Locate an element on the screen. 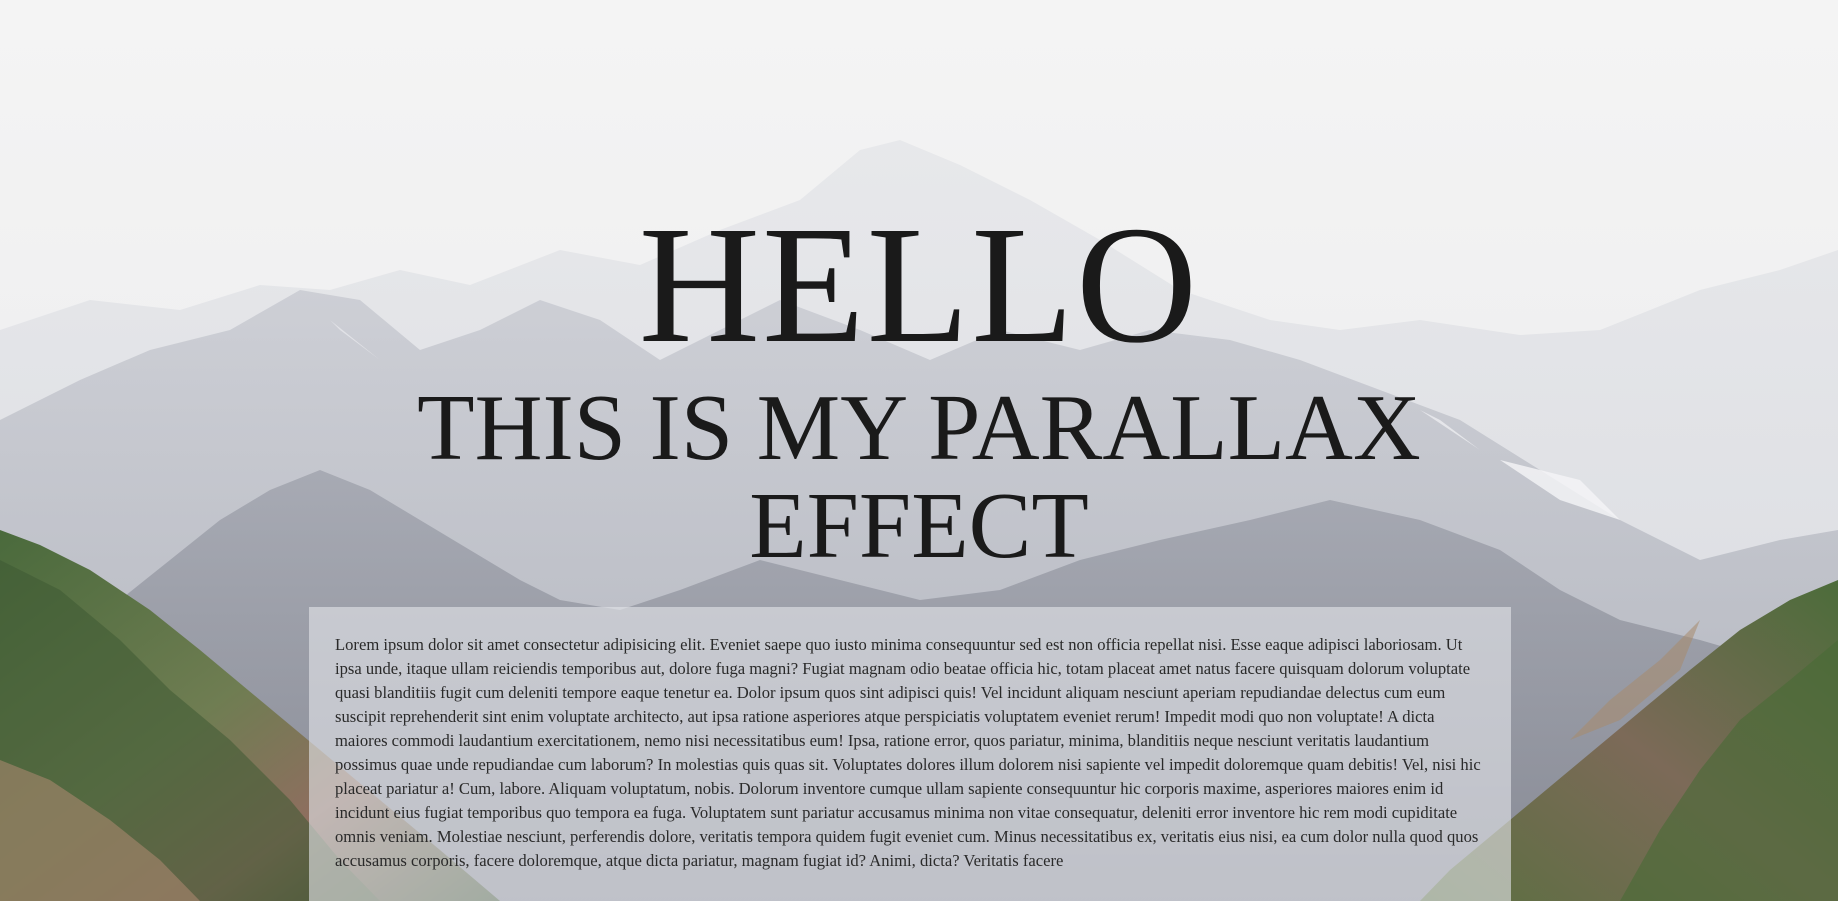 The image size is (1838, 901). hero-title: HELLO is located at coordinates (919, 285).